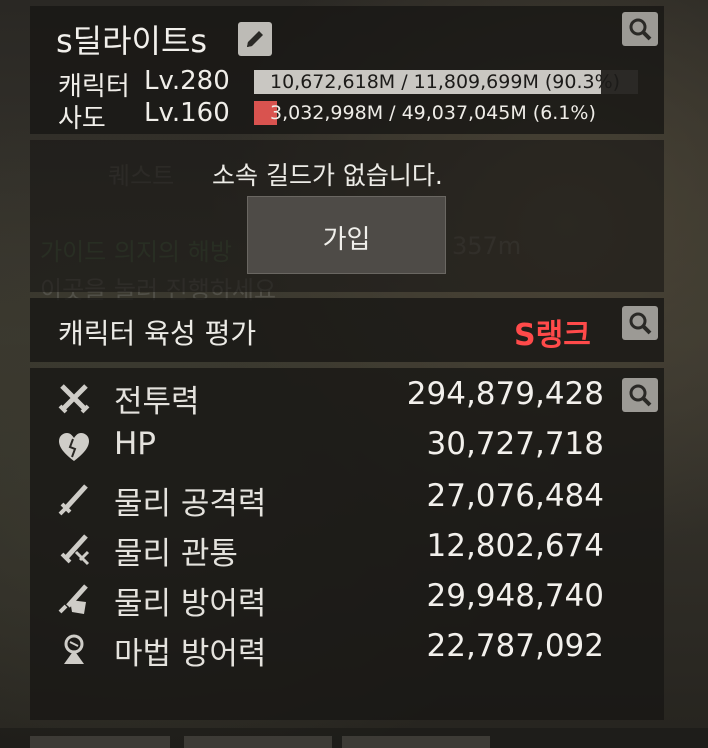 This screenshot has width=708, height=748. What do you see at coordinates (515, 496) in the screenshot?
I see `stat-value: 27,076,484` at bounding box center [515, 496].